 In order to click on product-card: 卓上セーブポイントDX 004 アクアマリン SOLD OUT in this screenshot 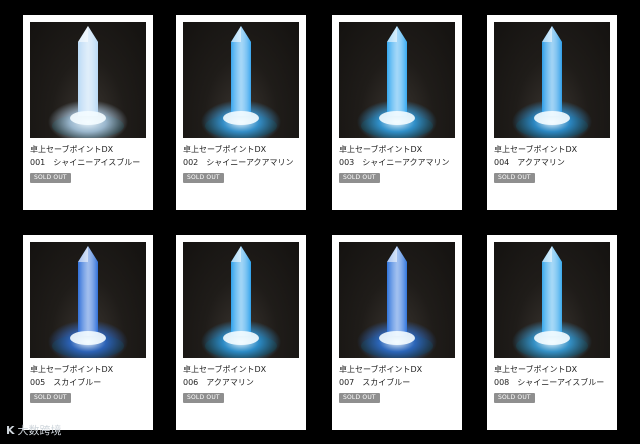, I will do `click(552, 112)`.